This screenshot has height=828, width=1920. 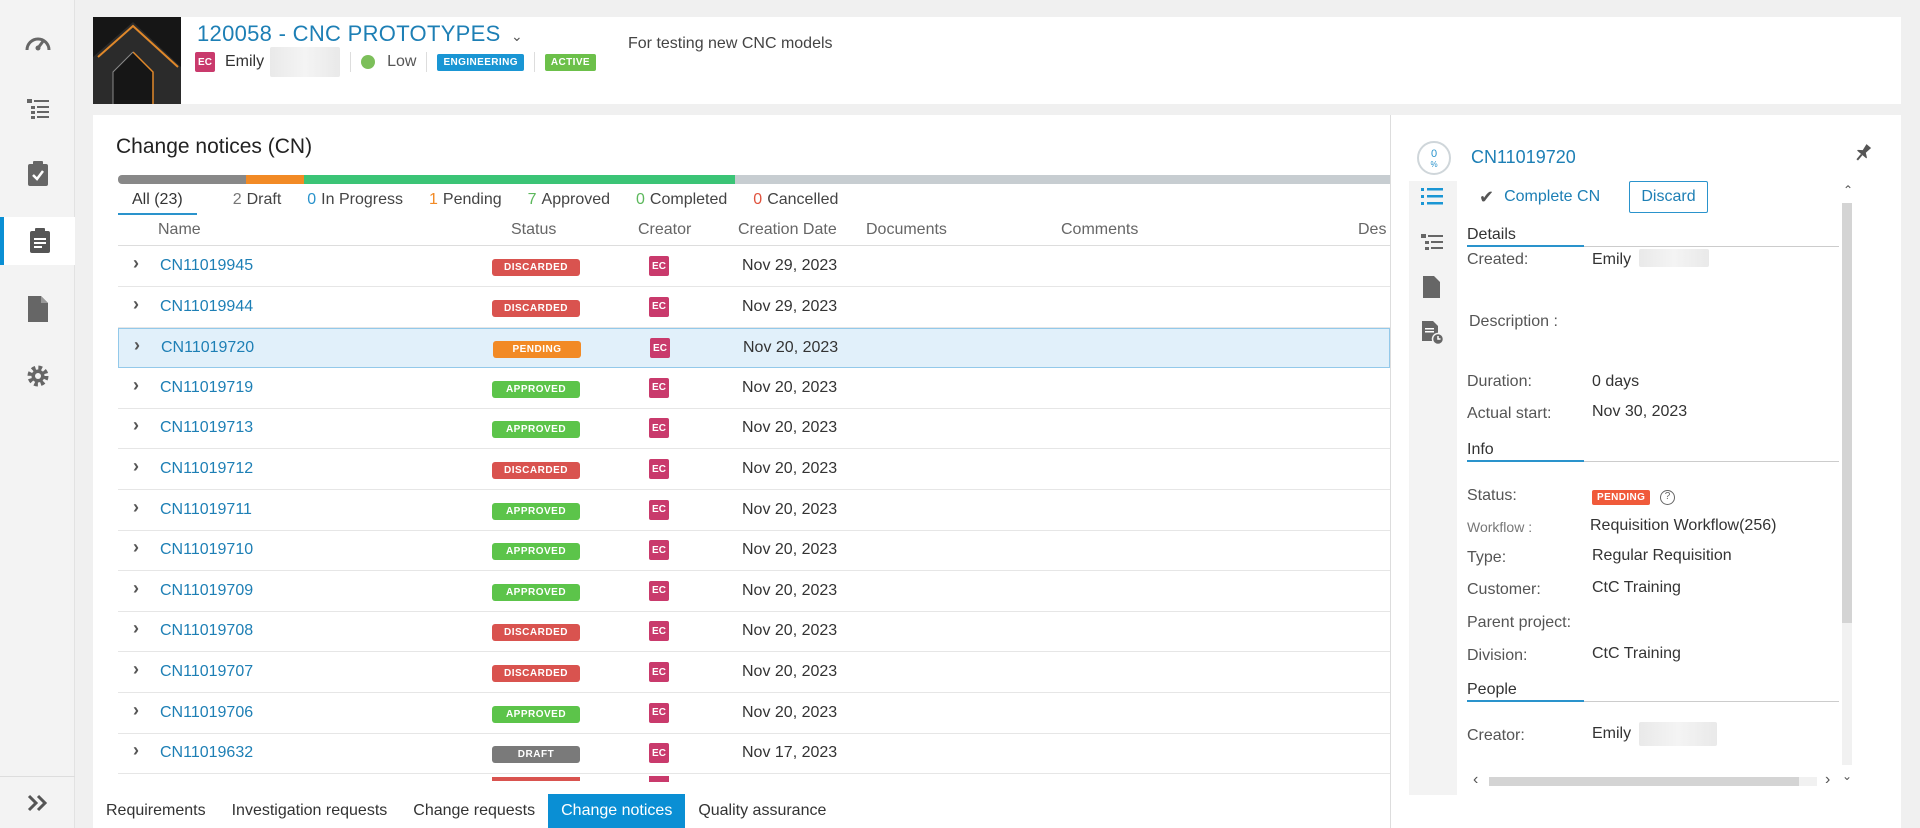 I want to click on table-row: › CN11019707 DISCARDED EC Nov 20, 2023, so click(x=754, y=673).